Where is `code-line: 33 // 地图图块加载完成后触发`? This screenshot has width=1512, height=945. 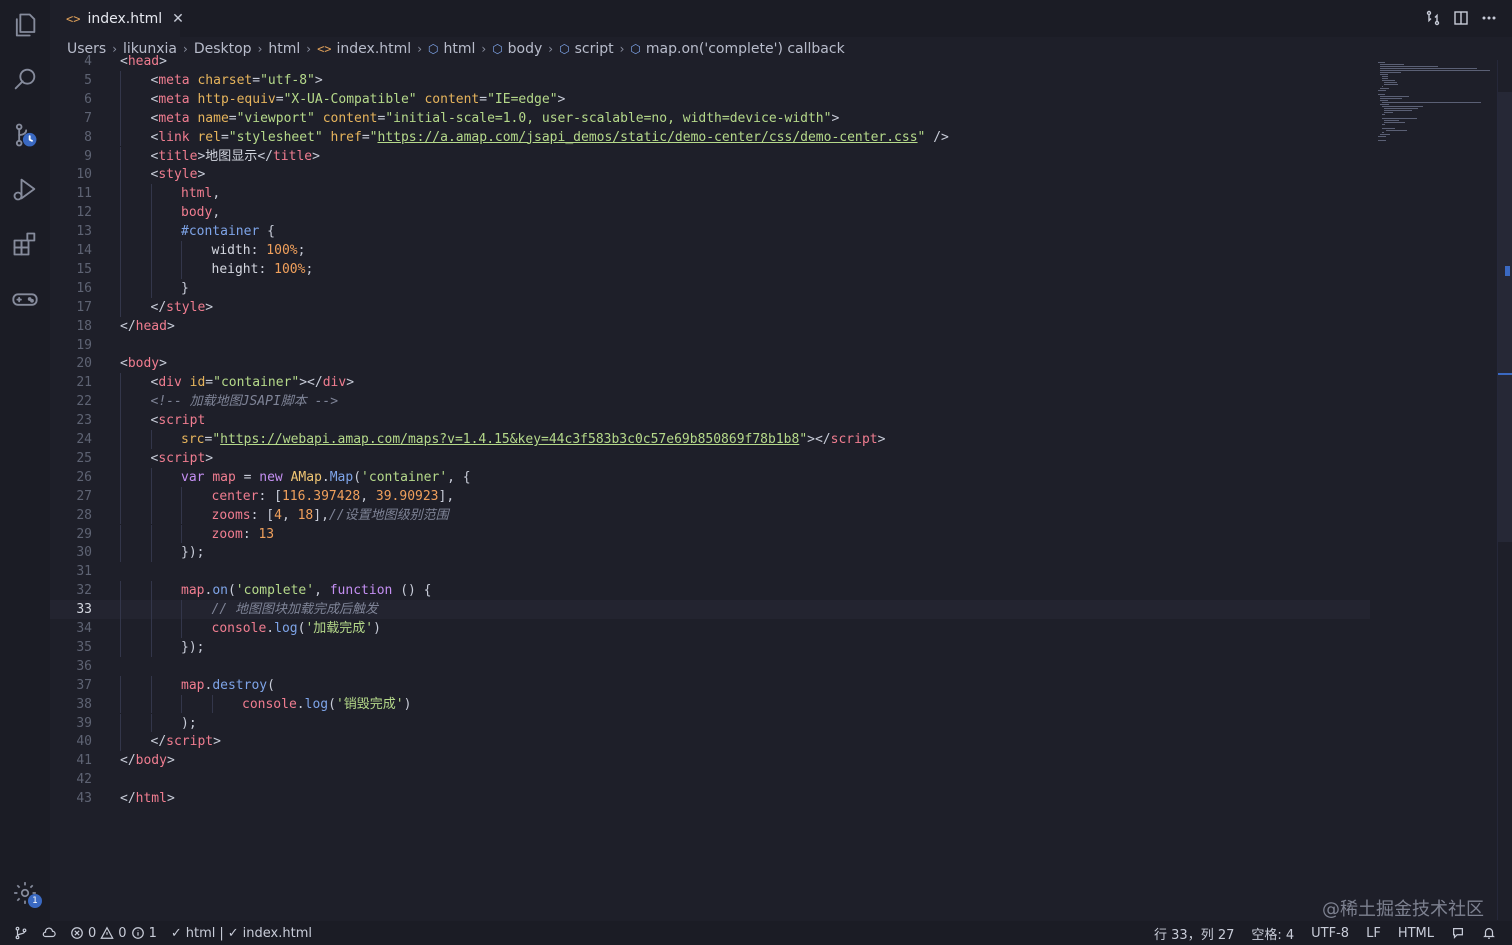 code-line: 33 // 地图图块加载完成后触发 is located at coordinates (710, 610).